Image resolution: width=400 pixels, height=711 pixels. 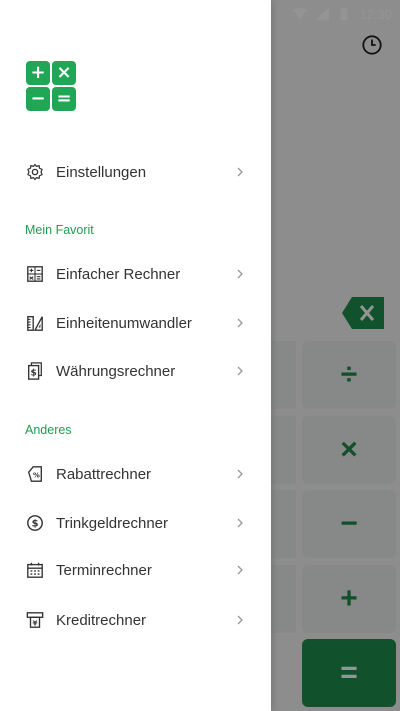 I want to click on menu-item-settings: Einstellungen, so click(x=135, y=172).